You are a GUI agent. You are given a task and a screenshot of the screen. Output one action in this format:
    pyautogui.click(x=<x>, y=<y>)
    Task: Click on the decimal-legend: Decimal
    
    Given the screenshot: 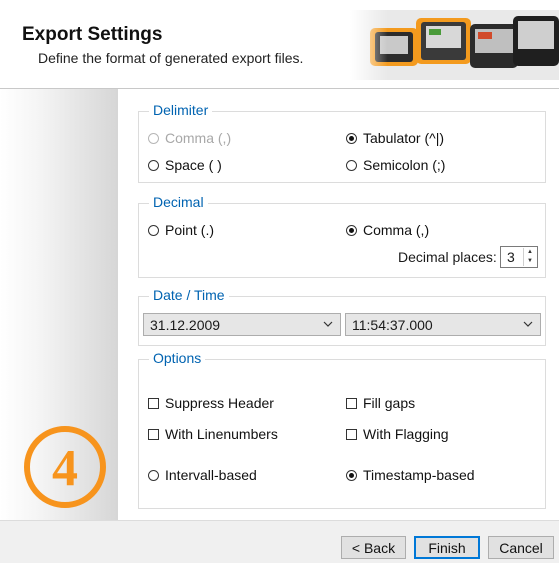 What is the action you would take?
    pyautogui.click(x=178, y=202)
    